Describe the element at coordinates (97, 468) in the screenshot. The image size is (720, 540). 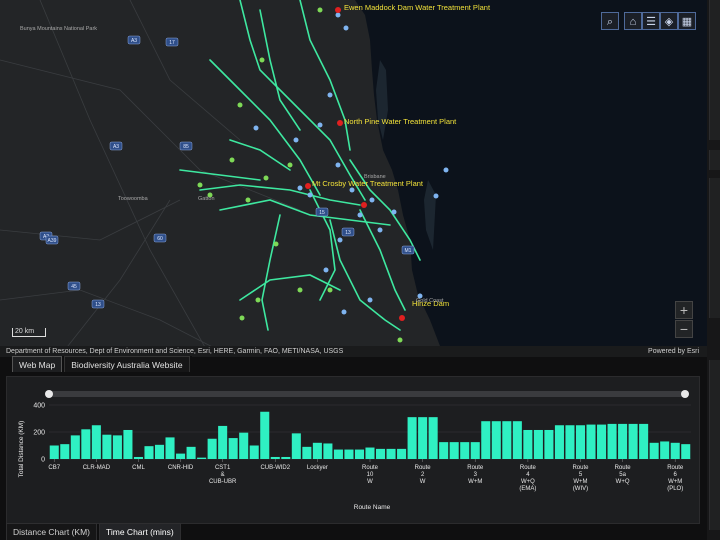
I see `x-tick-label: CLR-MAD` at that location.